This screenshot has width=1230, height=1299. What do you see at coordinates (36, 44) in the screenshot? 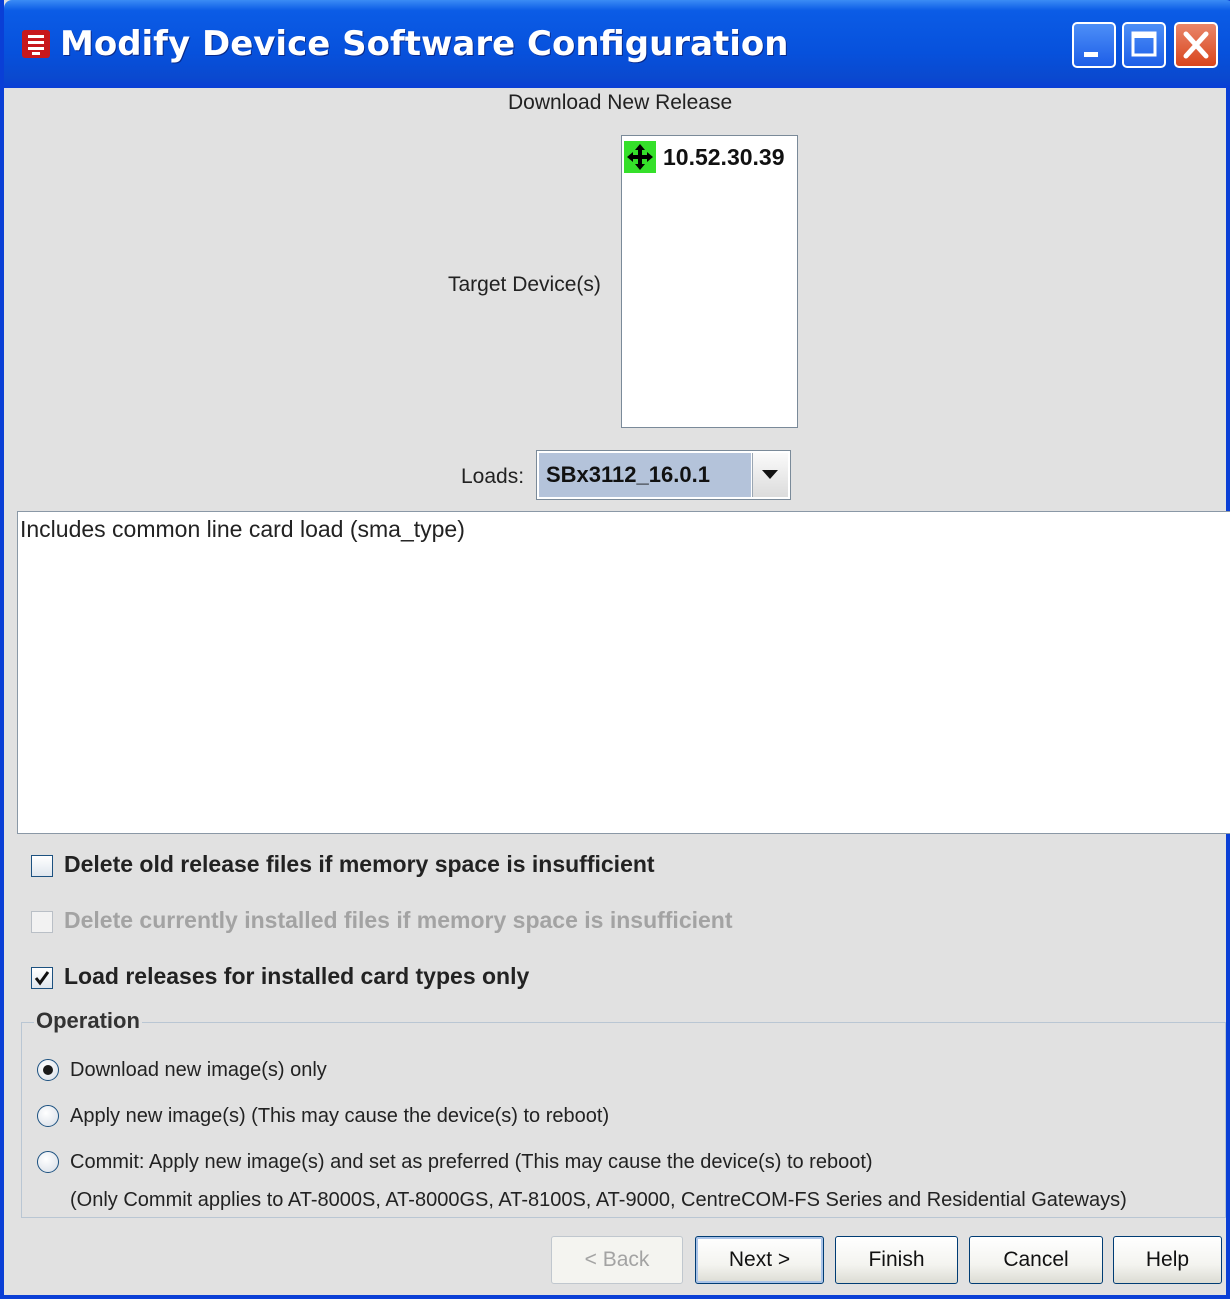
I see `app-icon` at bounding box center [36, 44].